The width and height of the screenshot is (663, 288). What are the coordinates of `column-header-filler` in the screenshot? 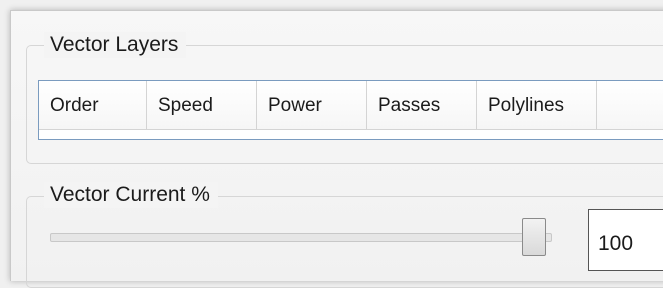 It's located at (630, 105).